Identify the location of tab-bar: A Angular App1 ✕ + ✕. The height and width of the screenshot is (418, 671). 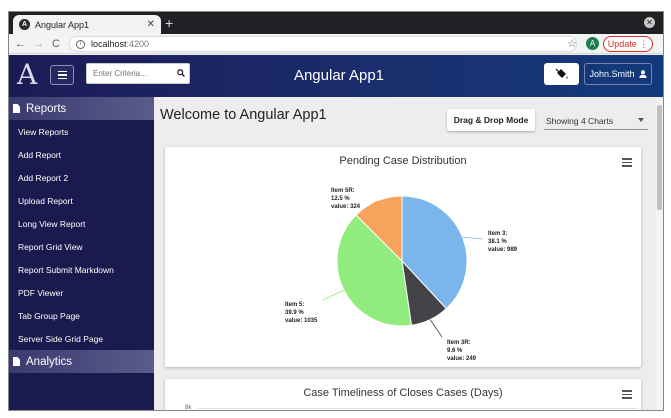
(336, 23).